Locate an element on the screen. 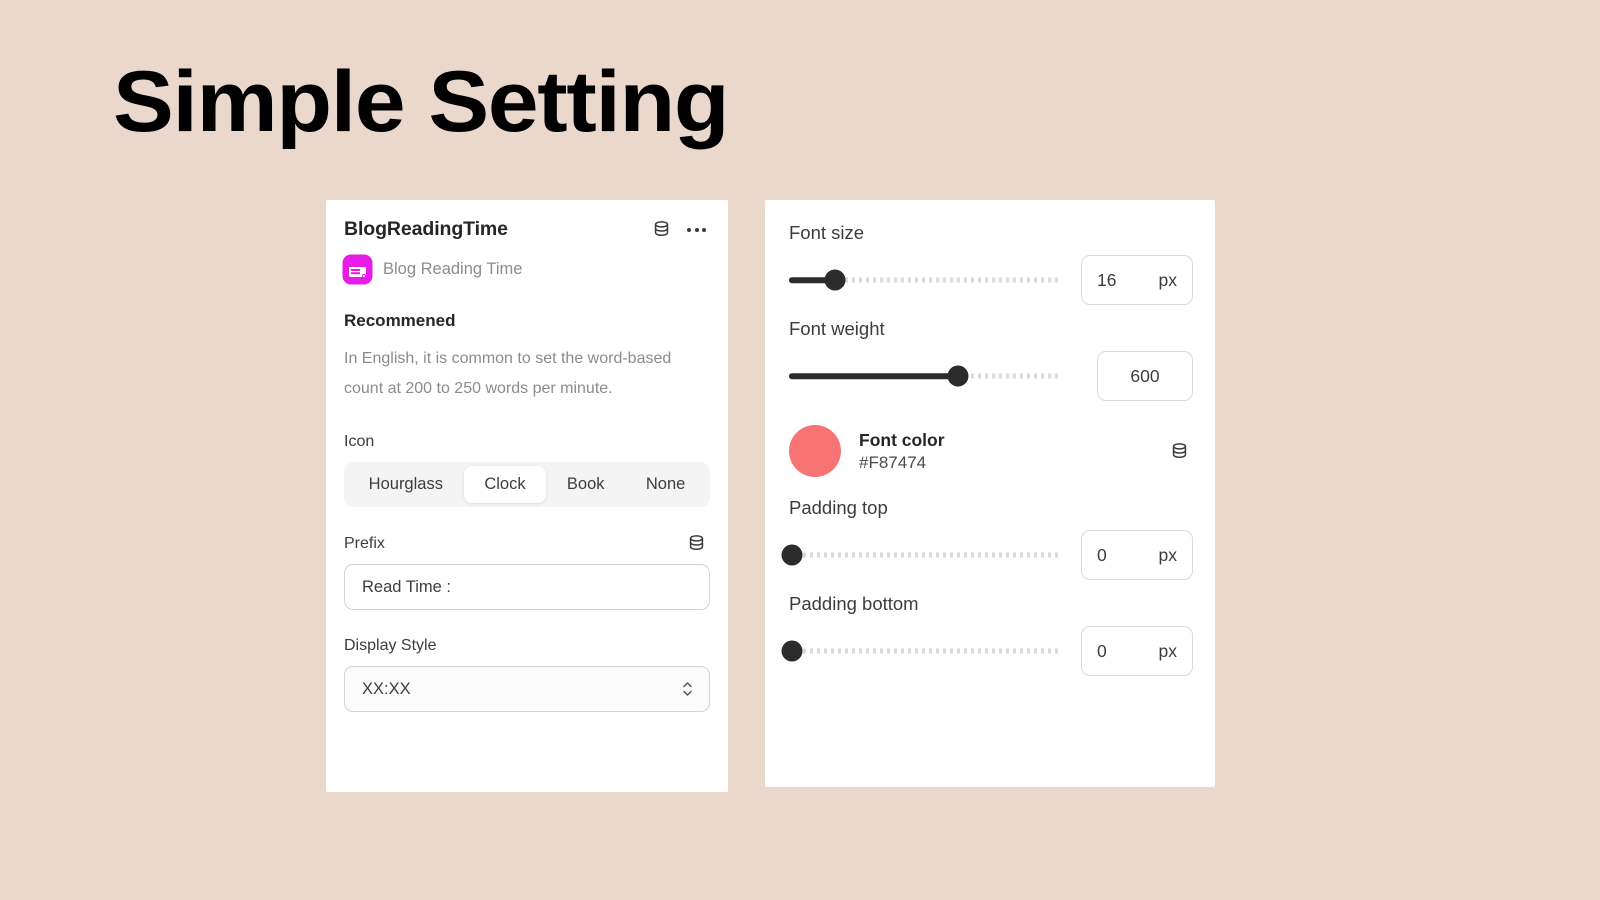  font-size-unit: px is located at coordinates (1167, 279).